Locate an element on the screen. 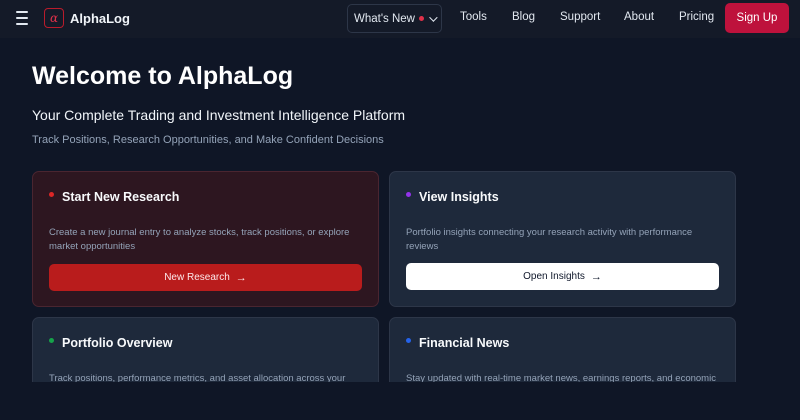  card-header: Financial News is located at coordinates (457, 343).